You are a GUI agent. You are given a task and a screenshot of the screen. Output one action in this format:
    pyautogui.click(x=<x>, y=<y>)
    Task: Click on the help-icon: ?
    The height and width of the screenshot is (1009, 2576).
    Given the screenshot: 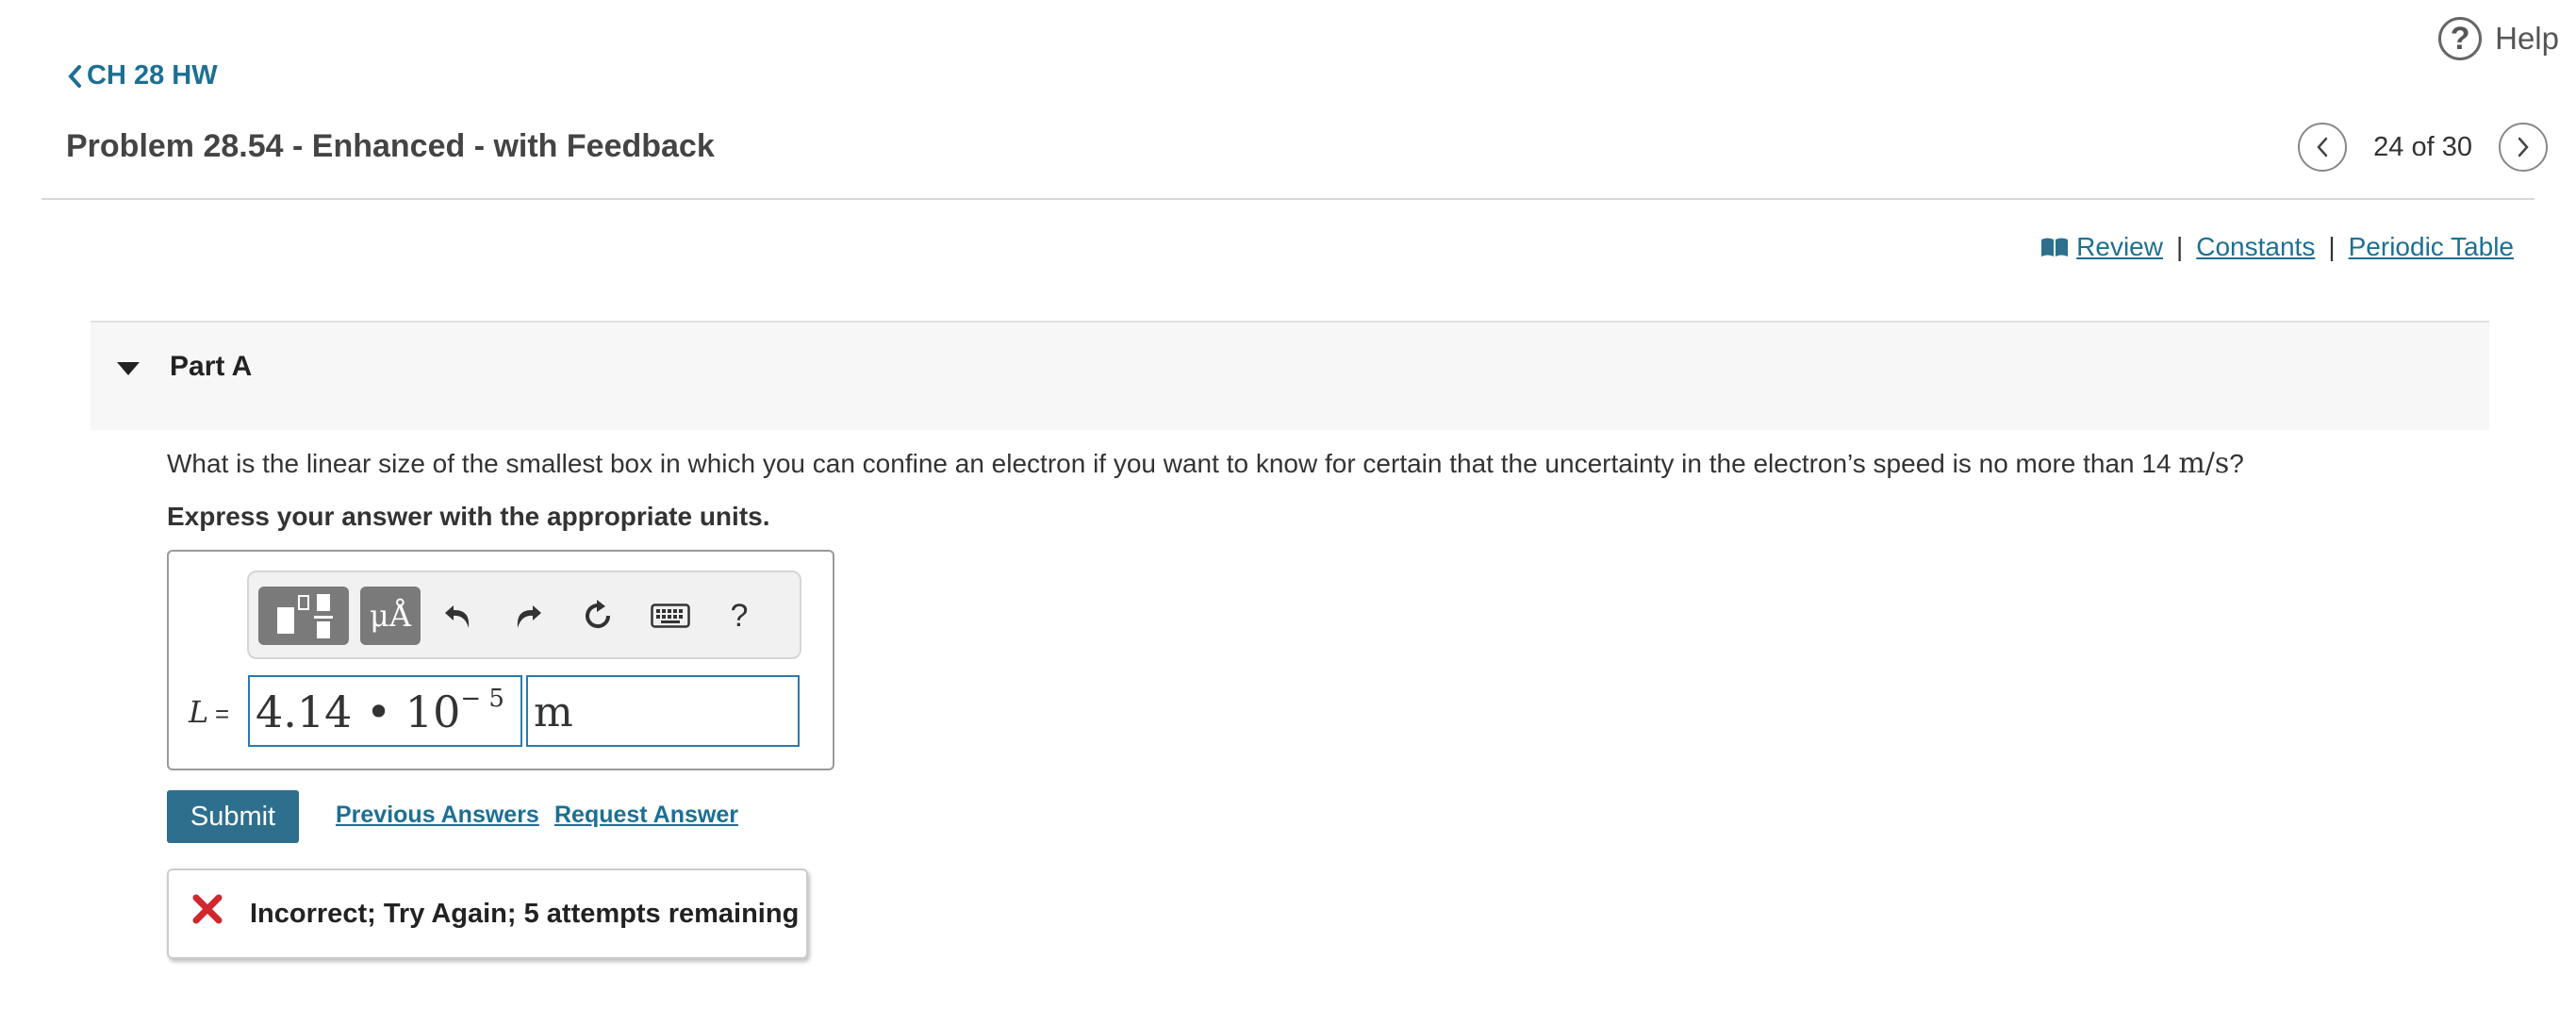 What is the action you would take?
    pyautogui.click(x=2460, y=38)
    